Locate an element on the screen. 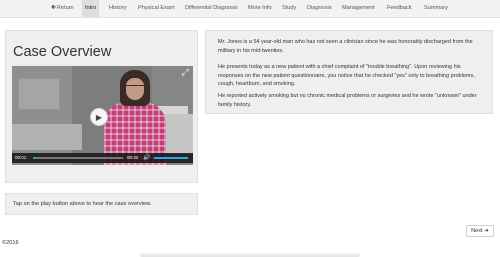 The height and width of the screenshot is (257, 500). tab-more-info: More Info is located at coordinates (260, 8).